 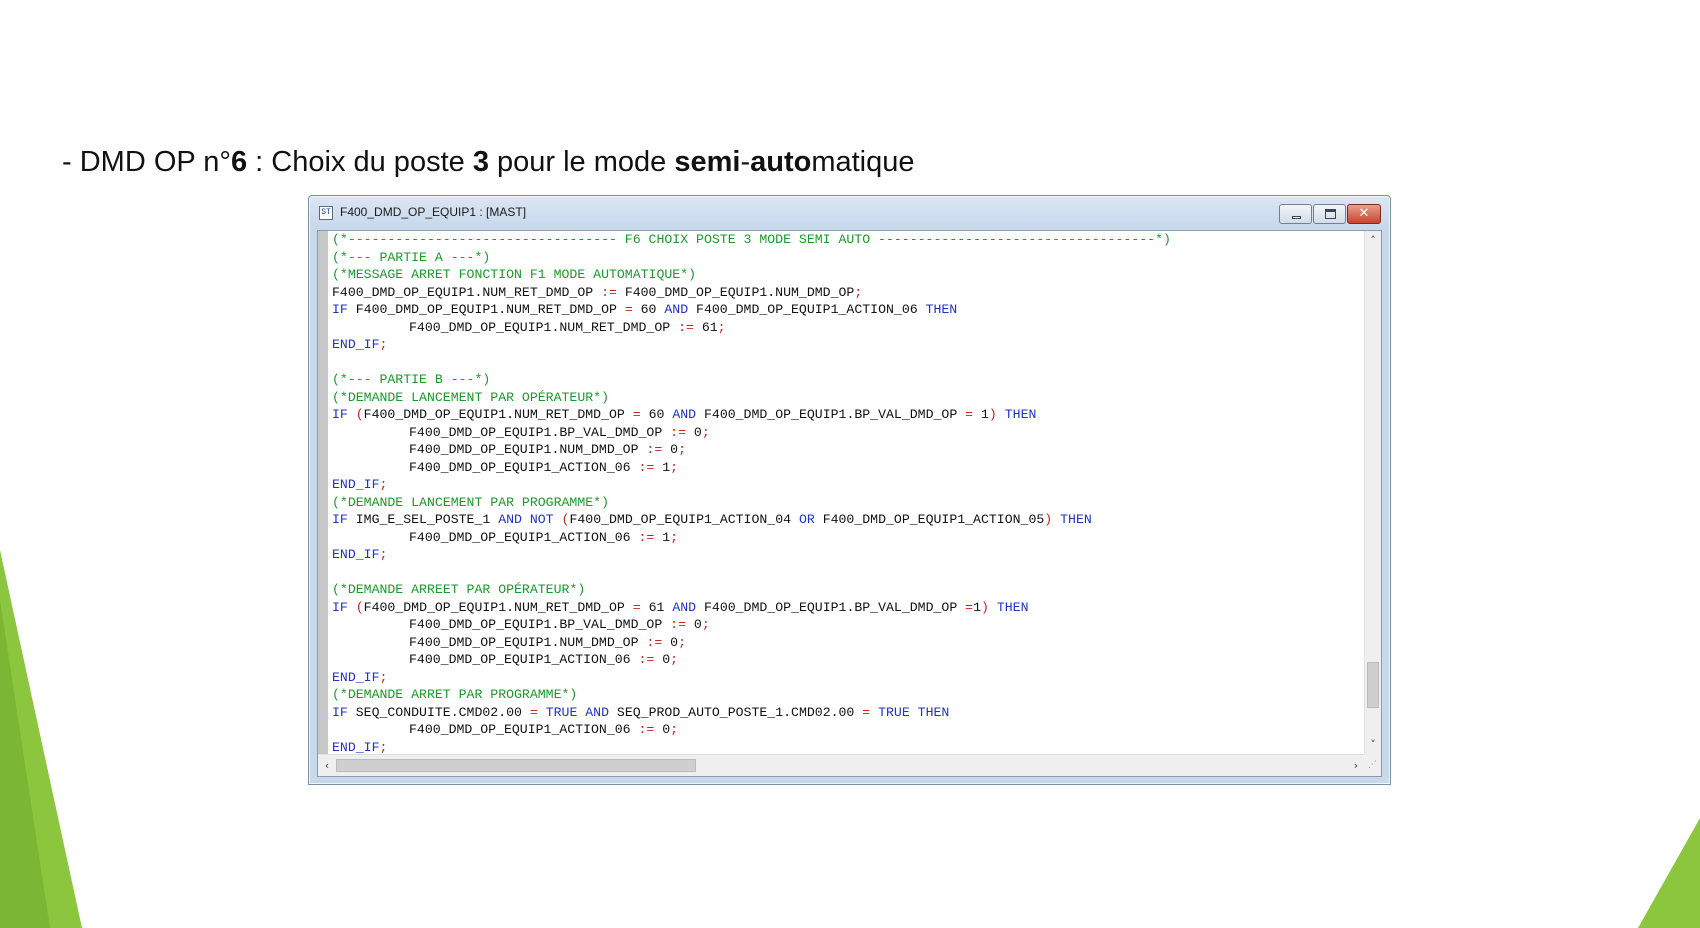 I want to click on scroll-left-icon: ‹, so click(x=327, y=766).